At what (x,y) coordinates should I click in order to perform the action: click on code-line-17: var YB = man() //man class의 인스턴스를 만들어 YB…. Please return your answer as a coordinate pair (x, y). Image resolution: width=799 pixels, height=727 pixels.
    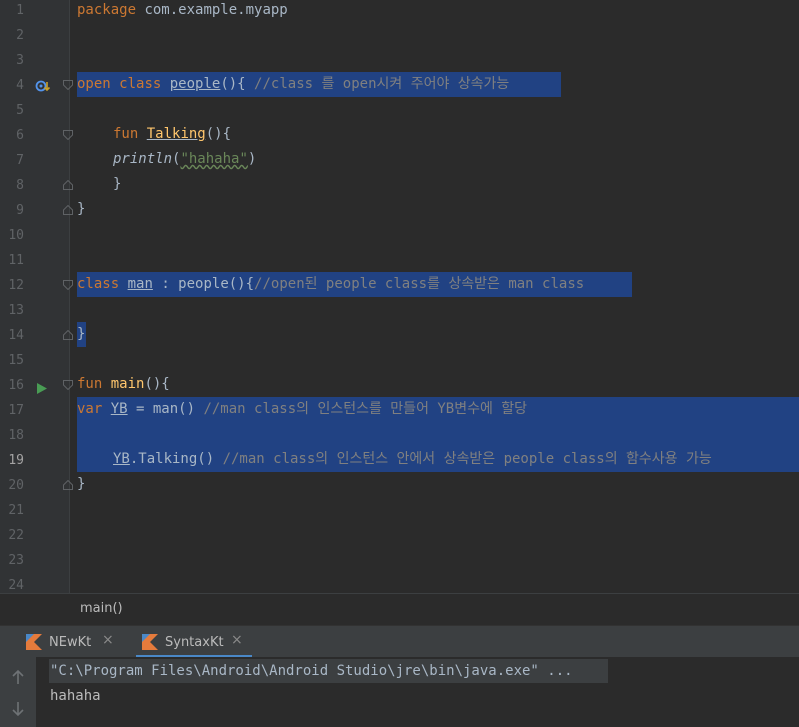
    Looking at the image, I should click on (399, 409).